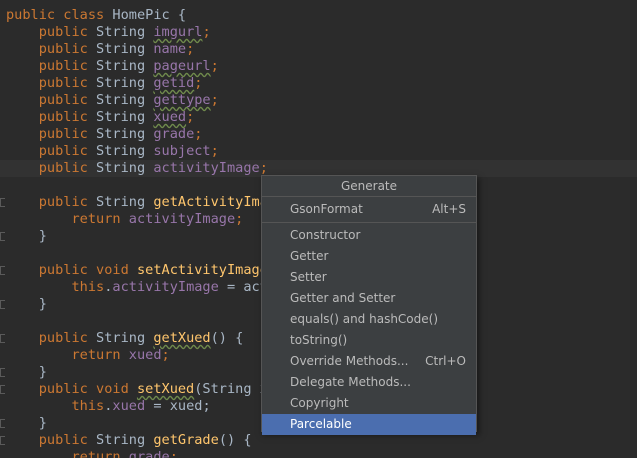  What do you see at coordinates (182, 100) in the screenshot?
I see `code-token: gettype` at bounding box center [182, 100].